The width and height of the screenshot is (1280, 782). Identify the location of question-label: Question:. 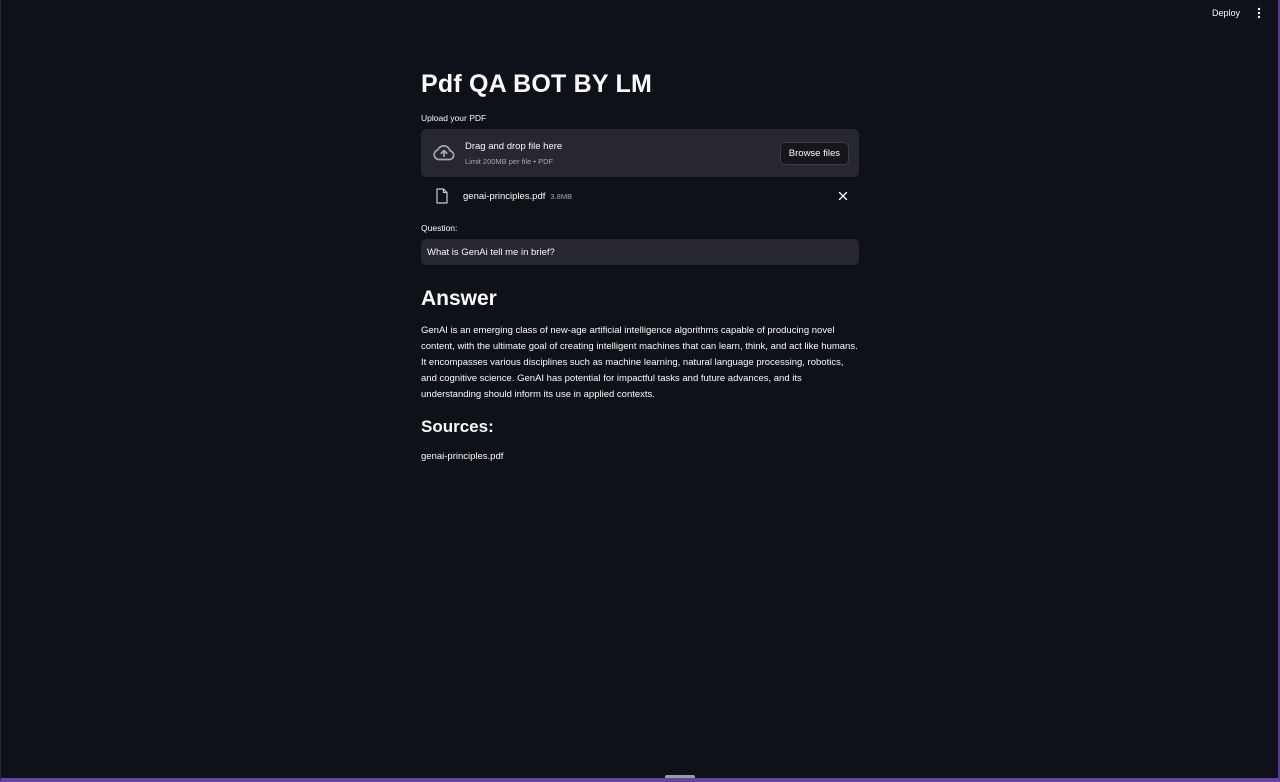
(439, 228).